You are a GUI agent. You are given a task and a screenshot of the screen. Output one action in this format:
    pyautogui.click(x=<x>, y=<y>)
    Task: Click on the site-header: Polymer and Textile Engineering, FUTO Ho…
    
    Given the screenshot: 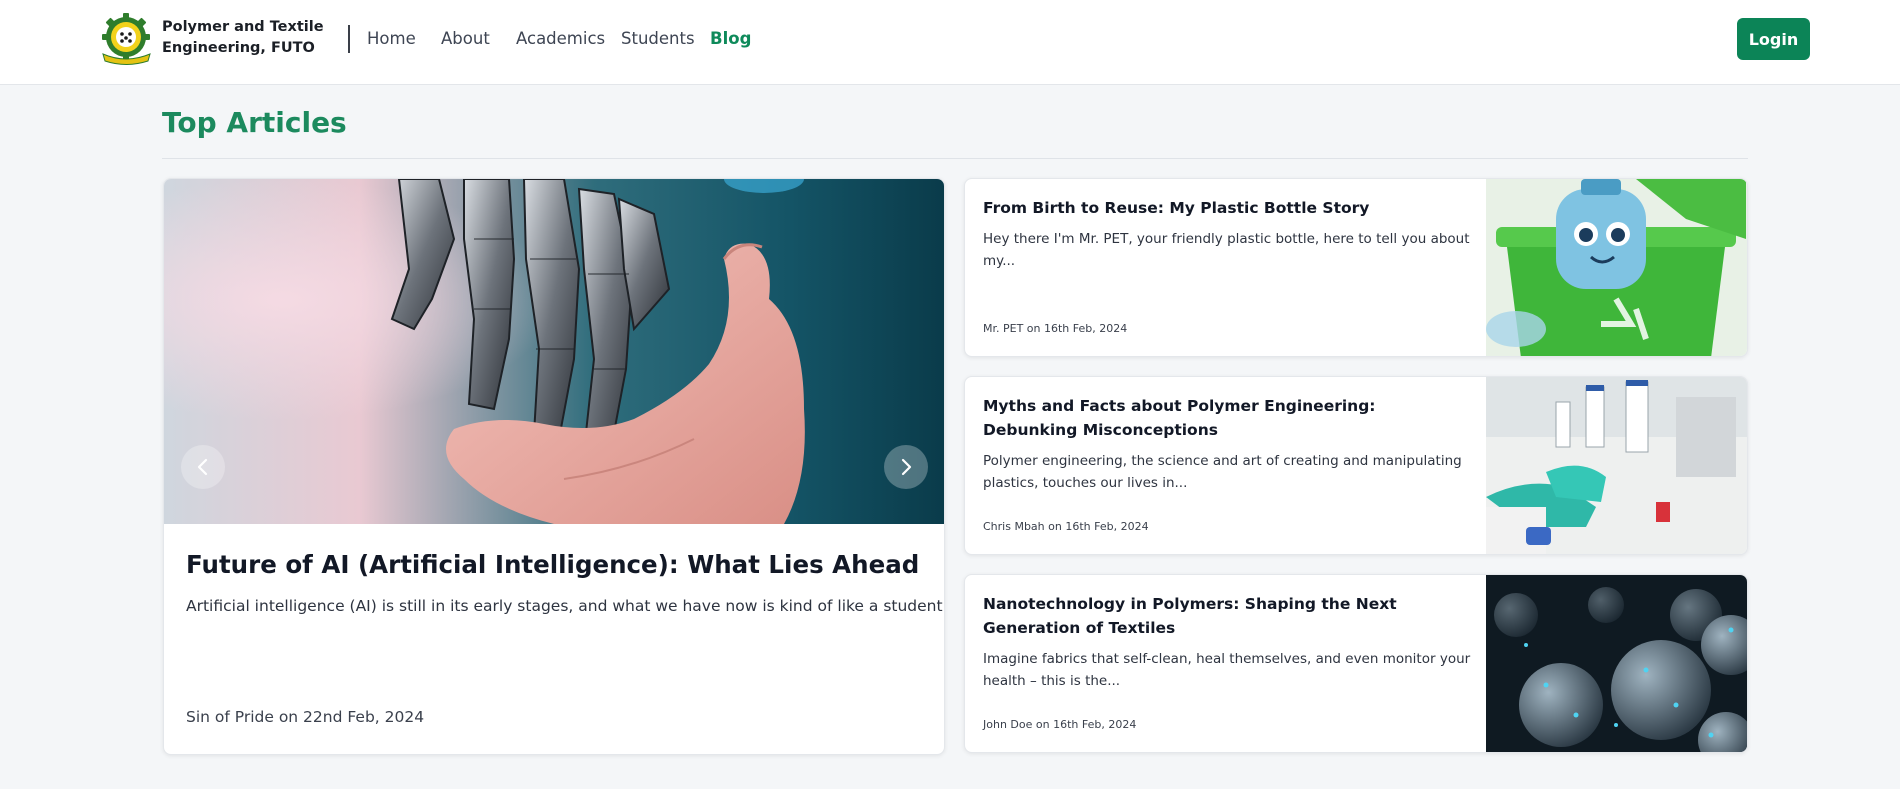 What is the action you would take?
    pyautogui.click(x=950, y=42)
    